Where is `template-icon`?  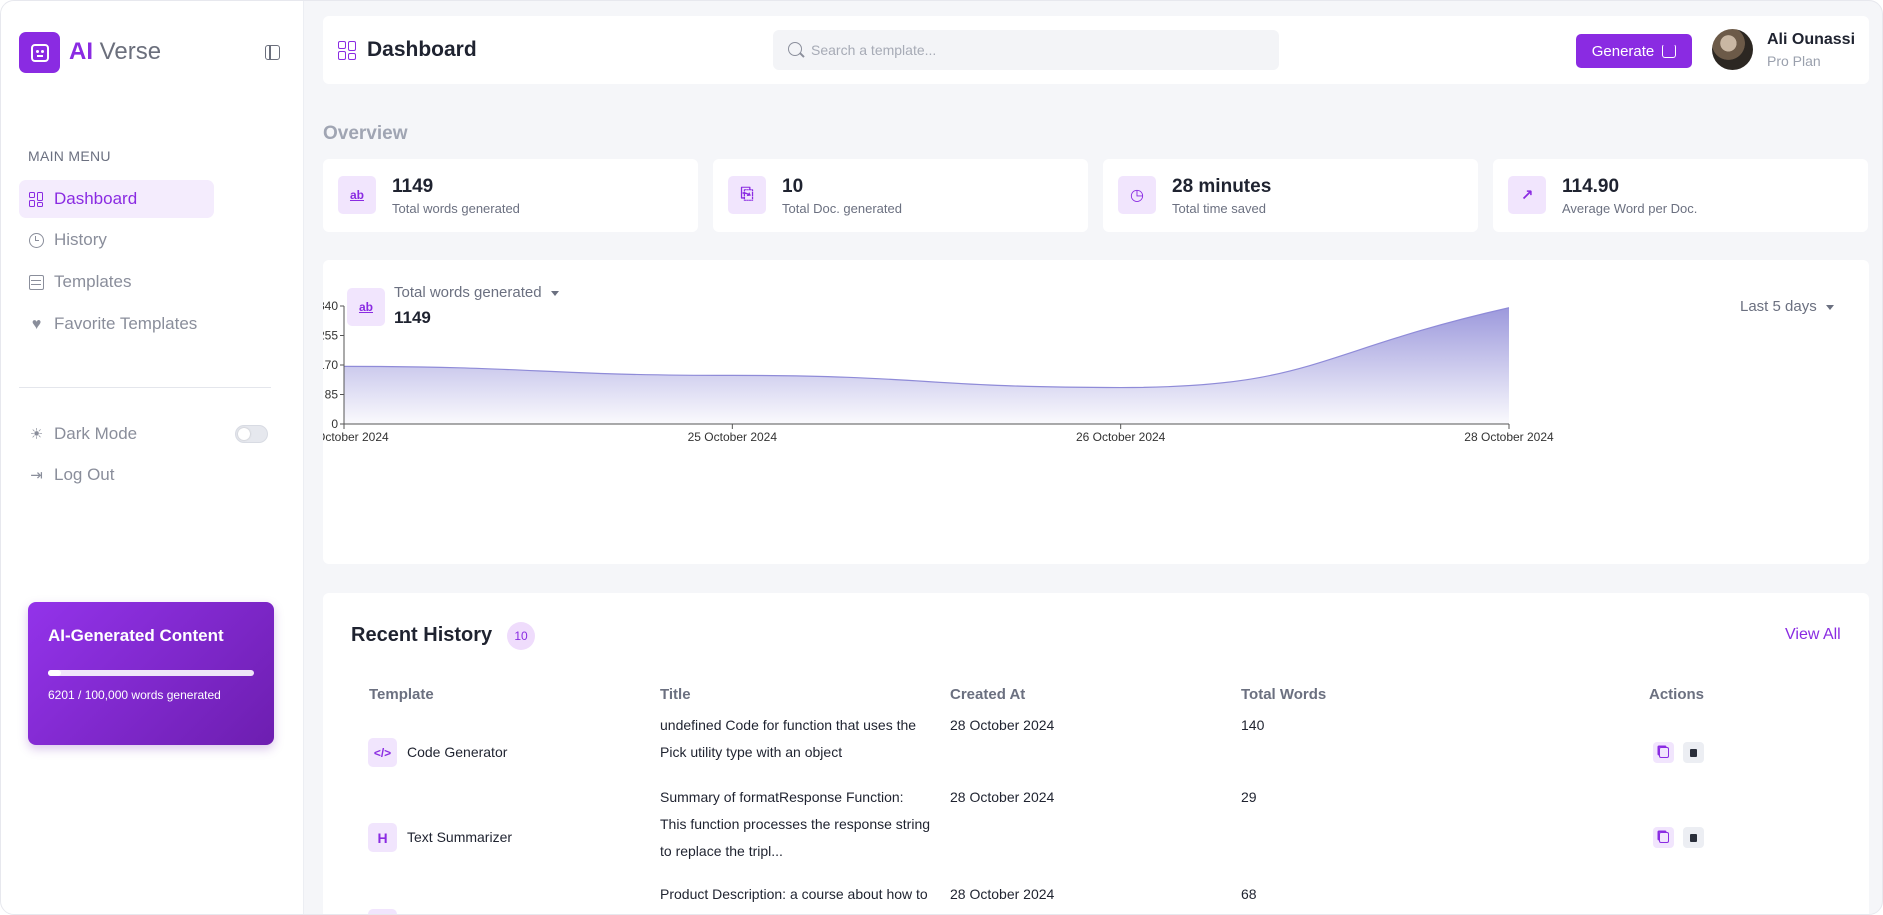 template-icon is located at coordinates (382, 911).